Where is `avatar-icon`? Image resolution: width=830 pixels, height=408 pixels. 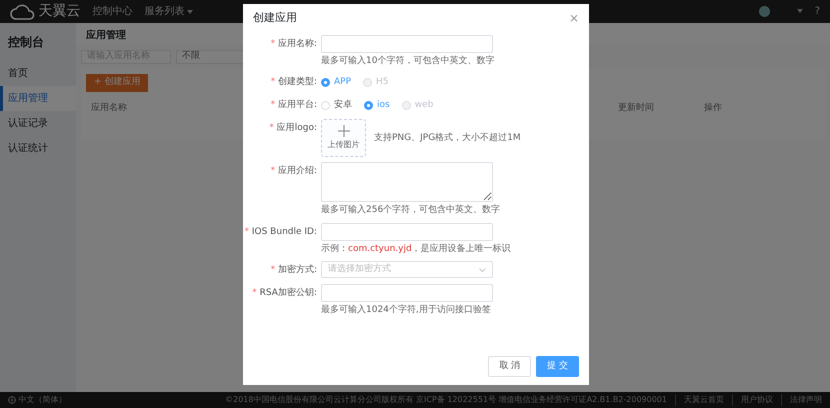 avatar-icon is located at coordinates (764, 11).